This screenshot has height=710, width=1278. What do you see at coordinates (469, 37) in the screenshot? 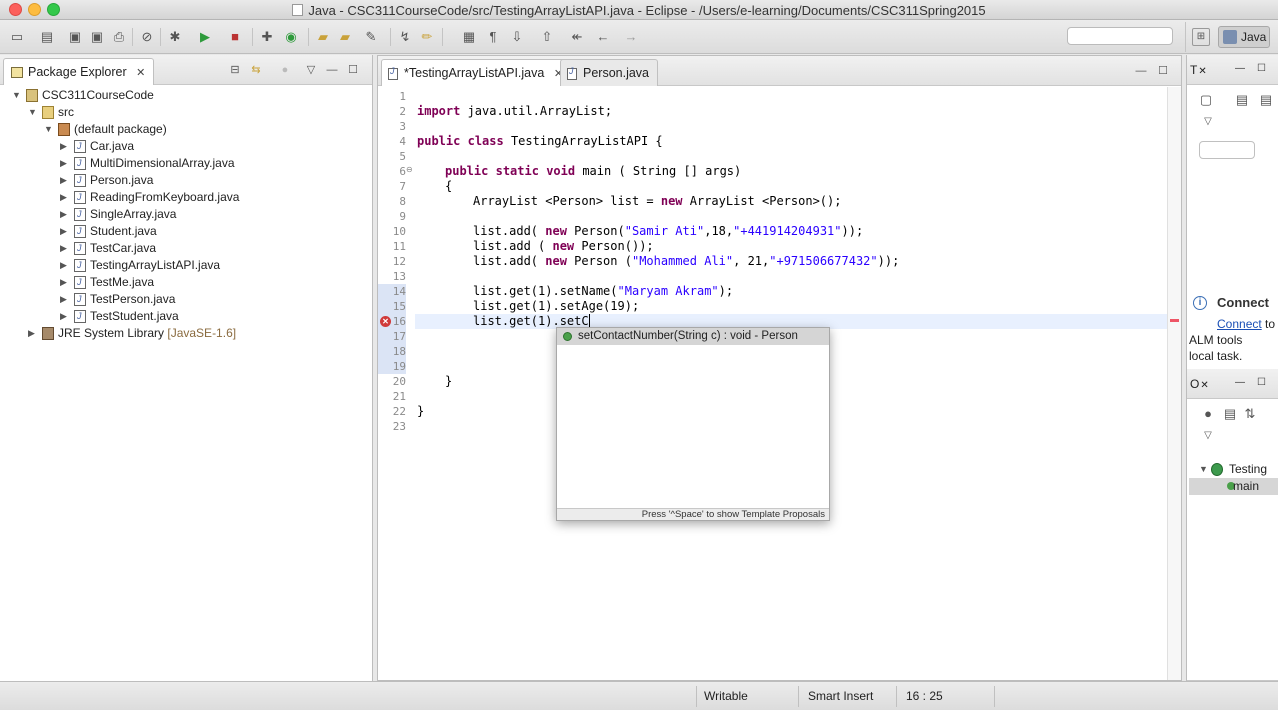
I see `toggle-block-selection-icon: ▦` at bounding box center [469, 37].